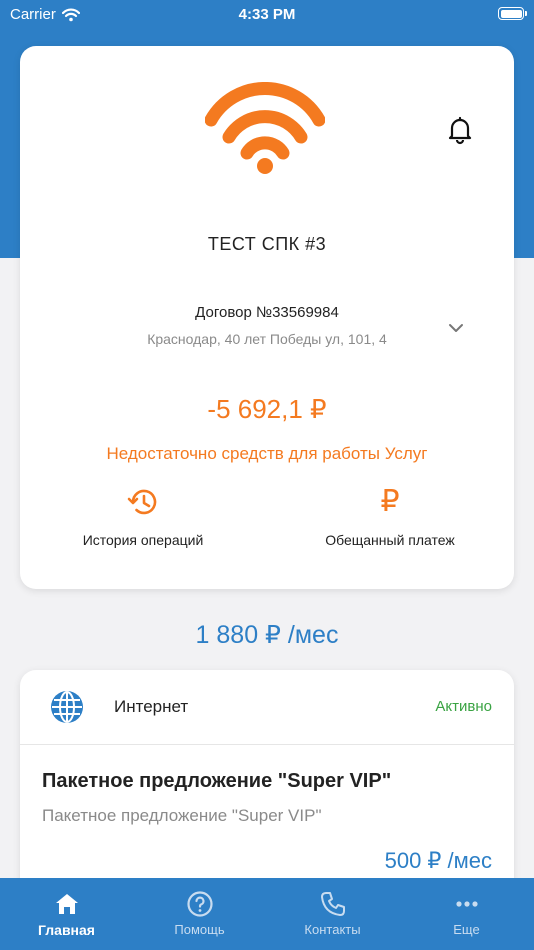 The width and height of the screenshot is (534, 950). Describe the element at coordinates (151, 706) in the screenshot. I see `service-name: Интернет` at that location.